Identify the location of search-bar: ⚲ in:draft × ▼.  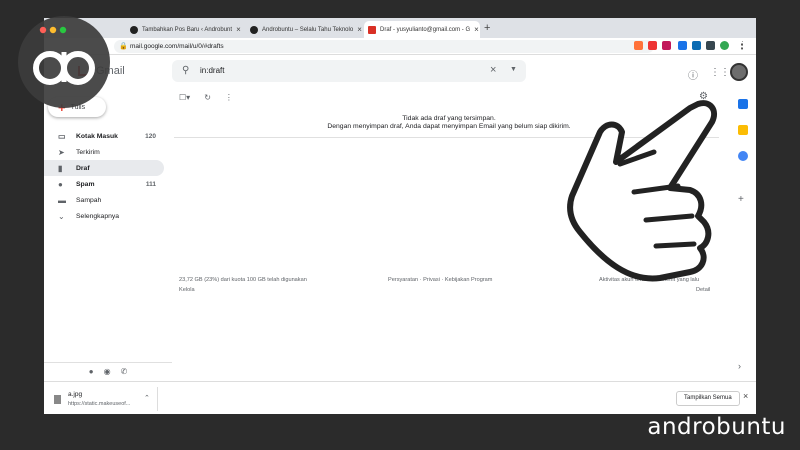
(349, 71).